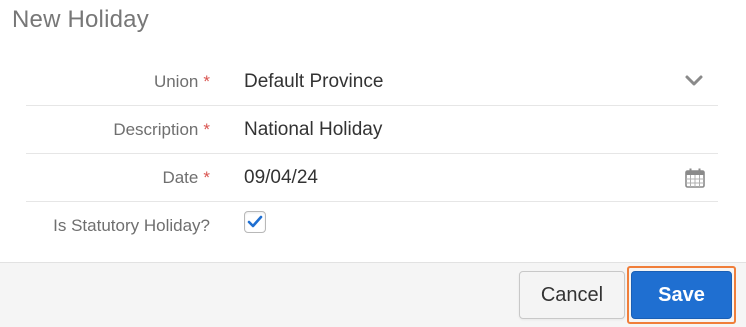  I want to click on union-label: Union *, so click(182, 81).